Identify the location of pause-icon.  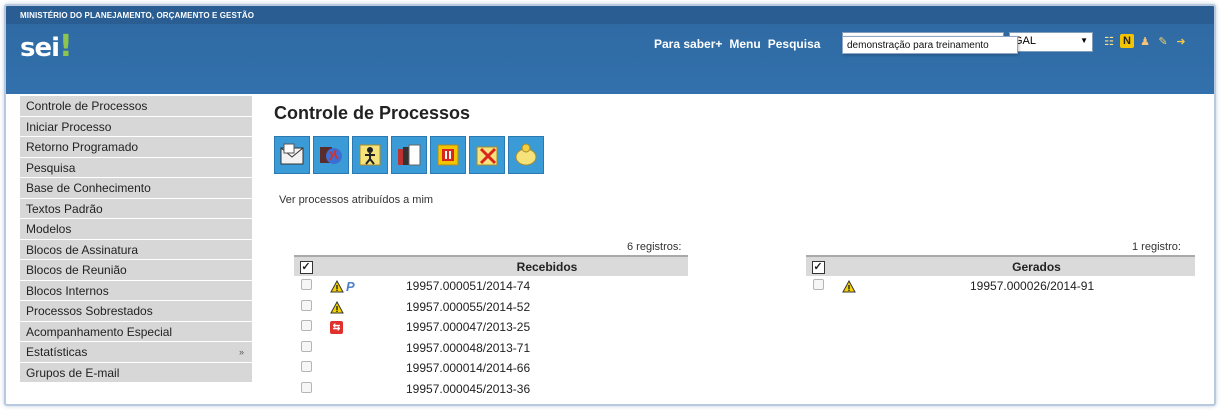
(448, 155).